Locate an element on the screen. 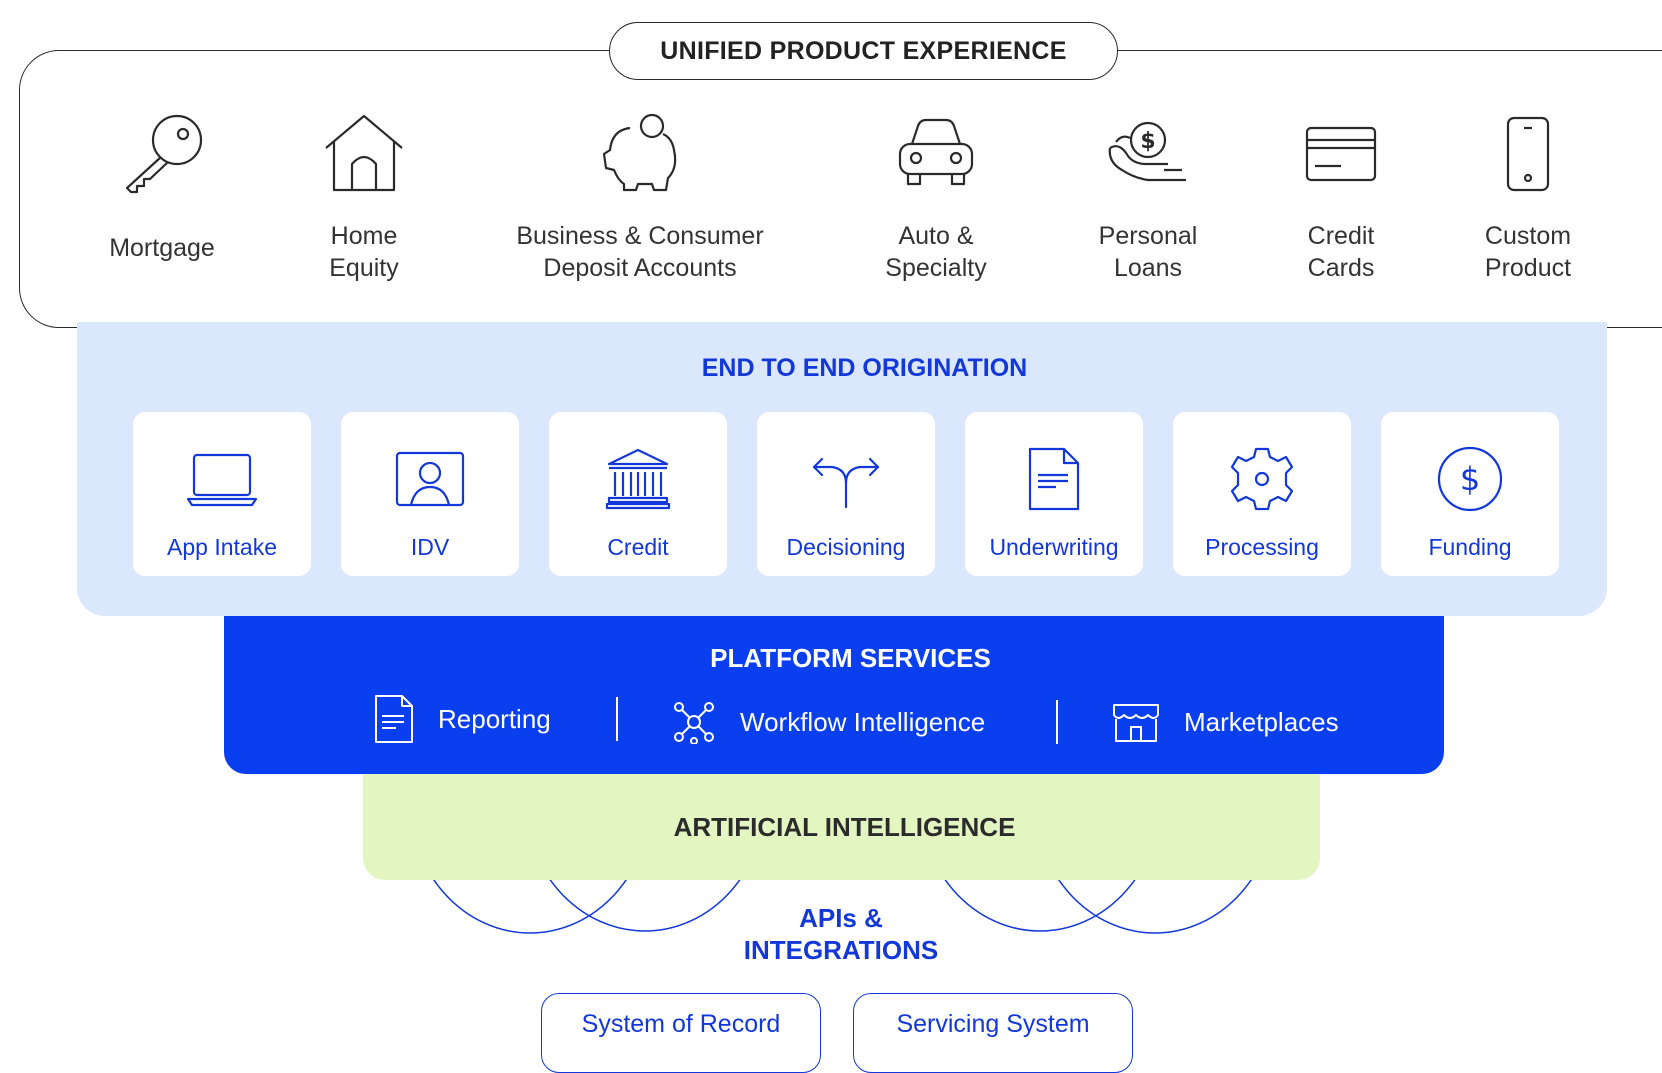 The image size is (1662, 1073). car-icon is located at coordinates (936, 152).